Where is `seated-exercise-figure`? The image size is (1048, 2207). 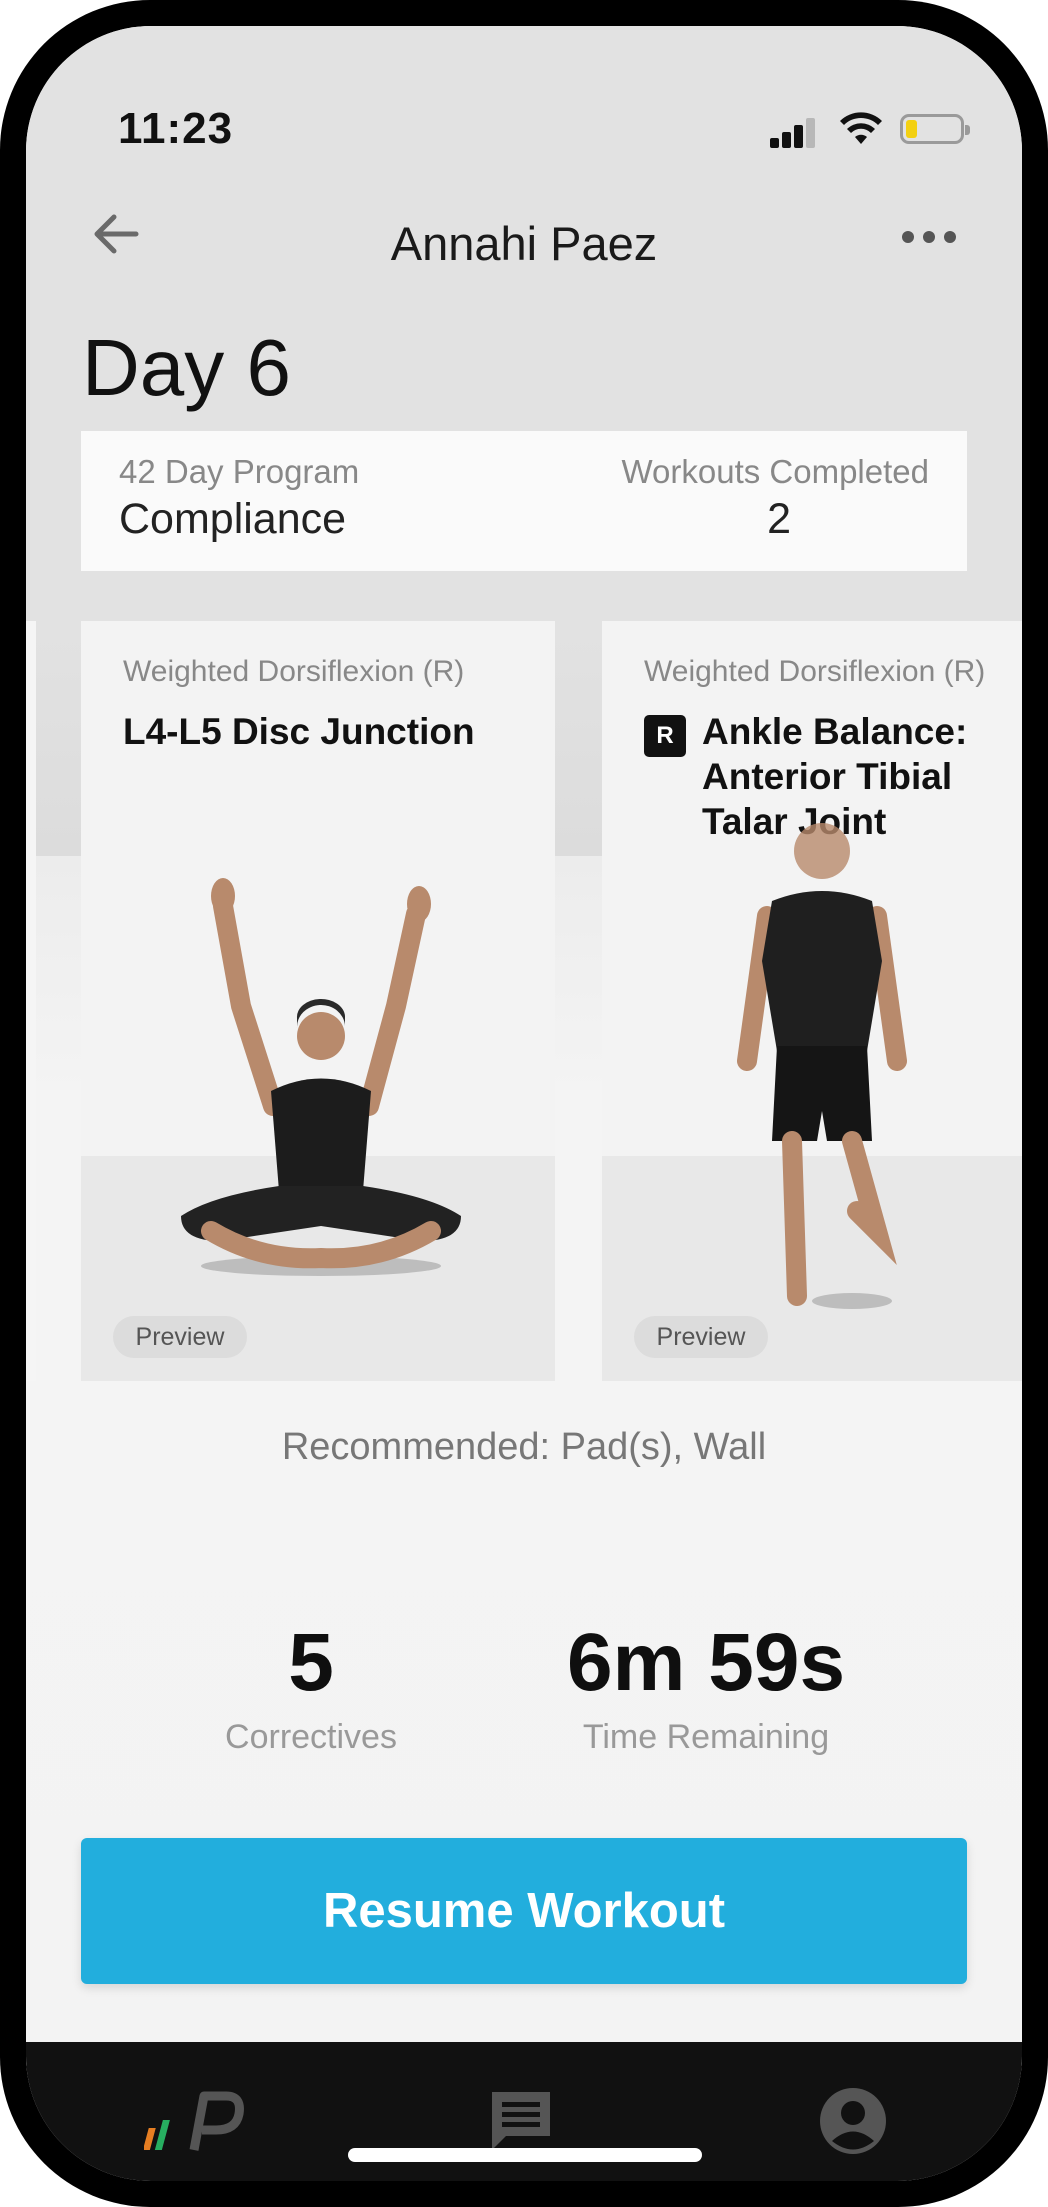
seated-exercise-figure is located at coordinates (321, 1077).